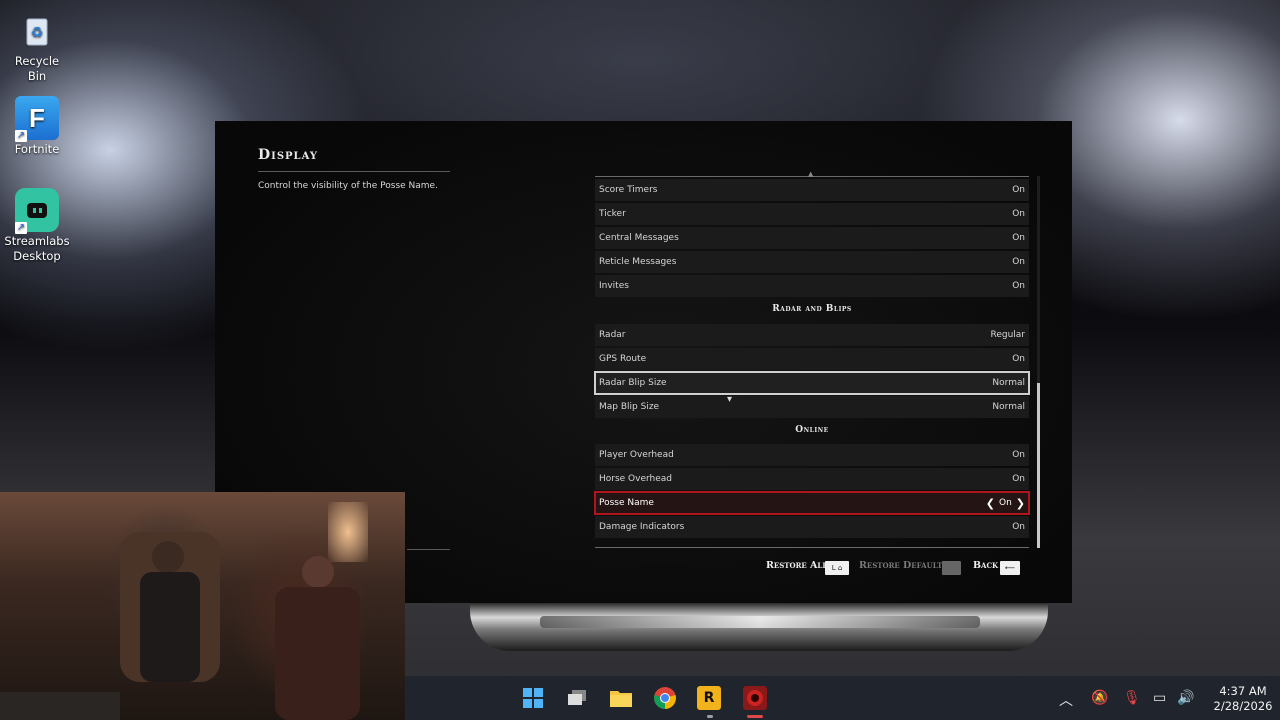 The image size is (1280, 720). Describe the element at coordinates (354, 171) in the screenshot. I see `title-divider` at that location.